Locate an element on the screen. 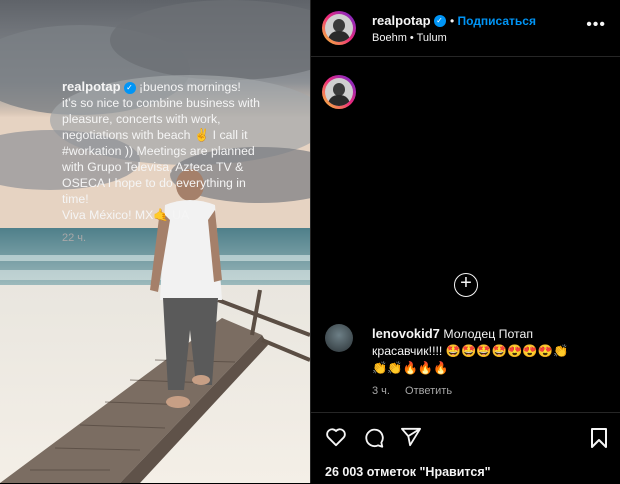 The width and height of the screenshot is (620, 484). comment-timestamp: 3 ч. is located at coordinates (381, 391).